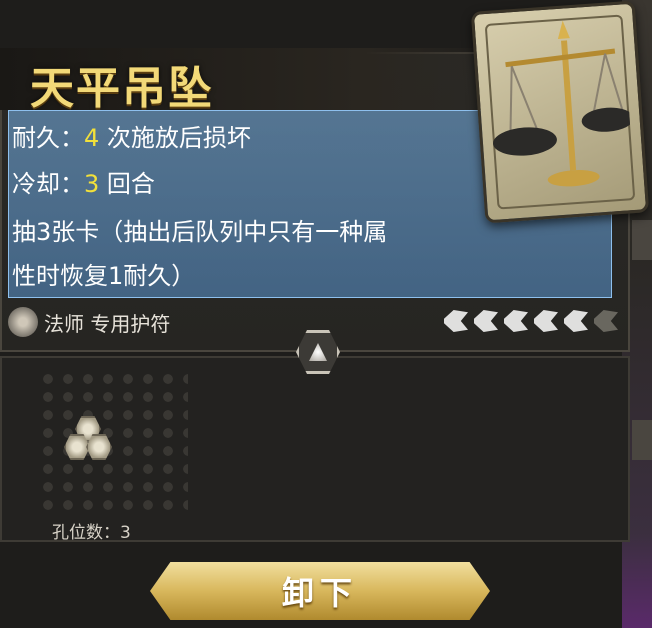 The image size is (652, 628). I want to click on cooldown-value: 3, so click(92, 184).